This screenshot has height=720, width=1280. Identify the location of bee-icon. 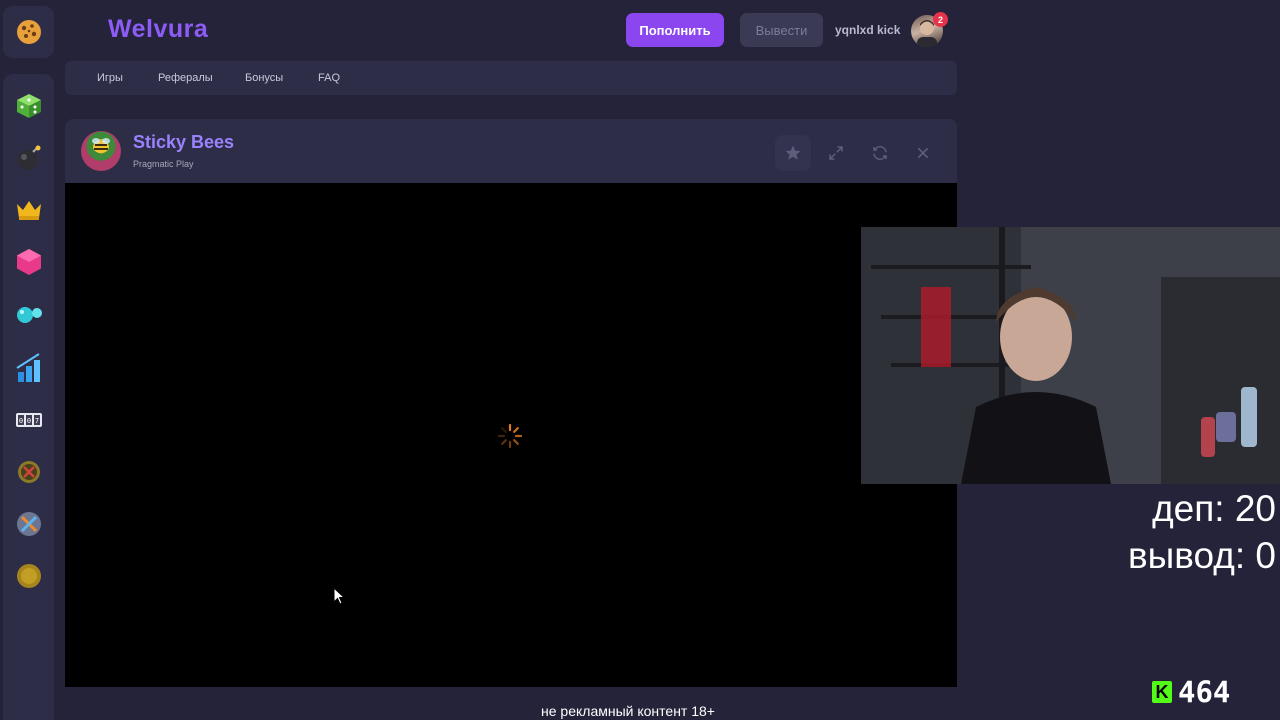
(101, 145).